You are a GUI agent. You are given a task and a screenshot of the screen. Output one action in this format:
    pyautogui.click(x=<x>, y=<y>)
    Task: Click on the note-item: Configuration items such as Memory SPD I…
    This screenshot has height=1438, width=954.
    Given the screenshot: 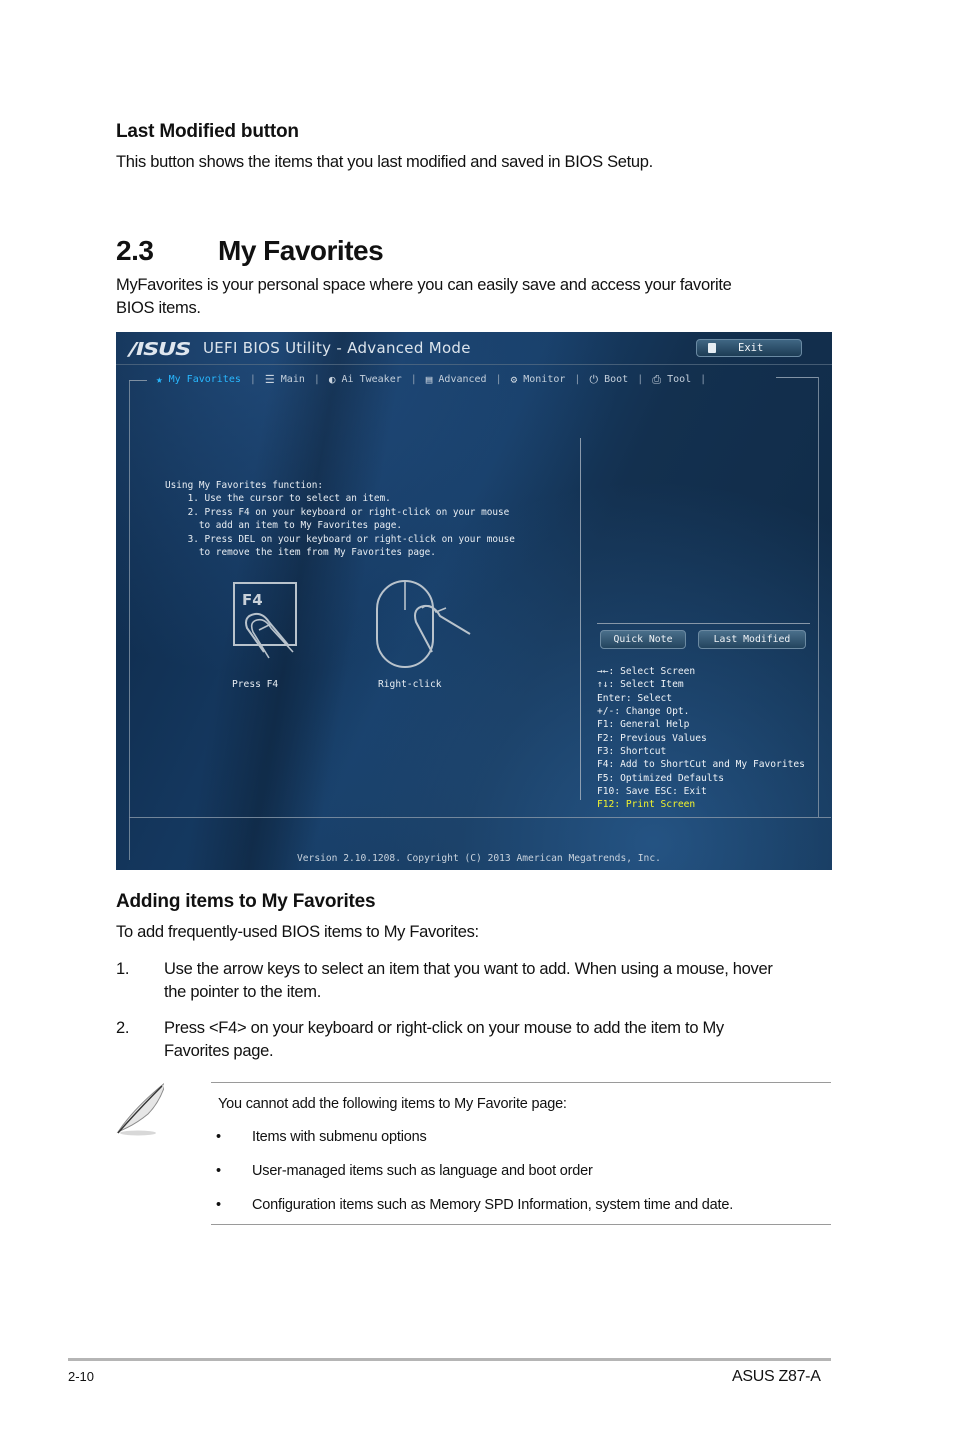 What is the action you would take?
    pyautogui.click(x=493, y=1205)
    